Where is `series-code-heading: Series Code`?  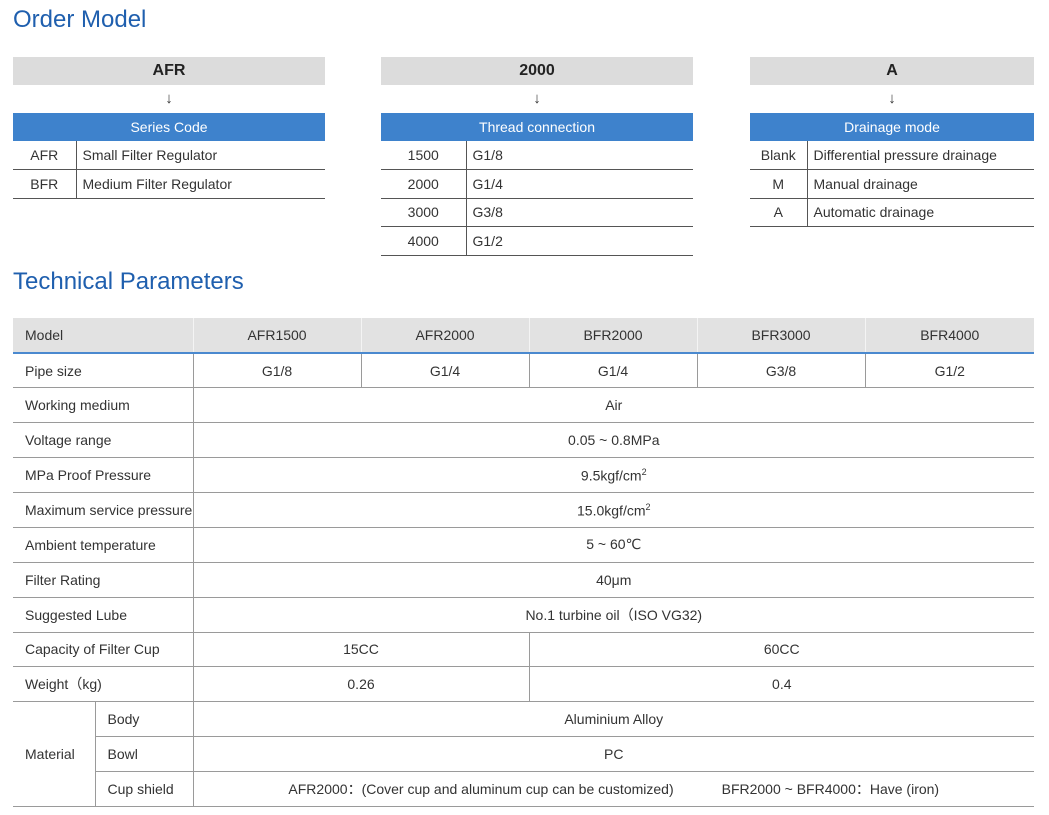 series-code-heading: Series Code is located at coordinates (169, 127).